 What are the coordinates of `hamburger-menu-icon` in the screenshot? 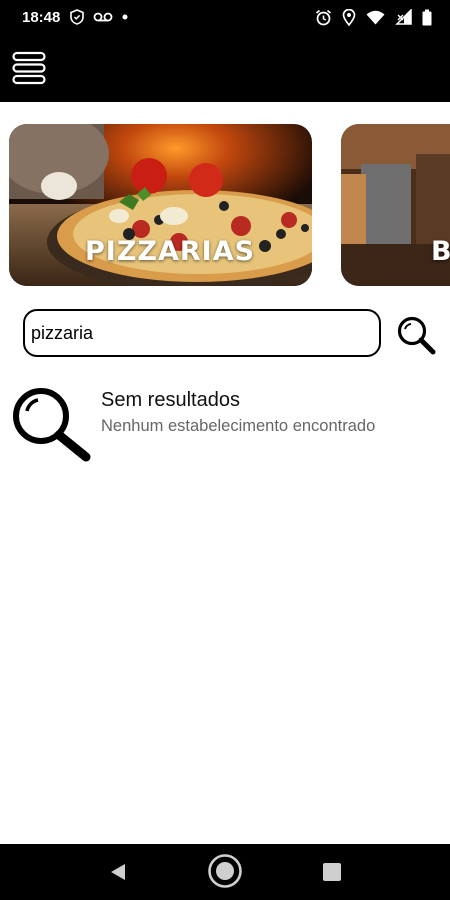 It's located at (29, 68).